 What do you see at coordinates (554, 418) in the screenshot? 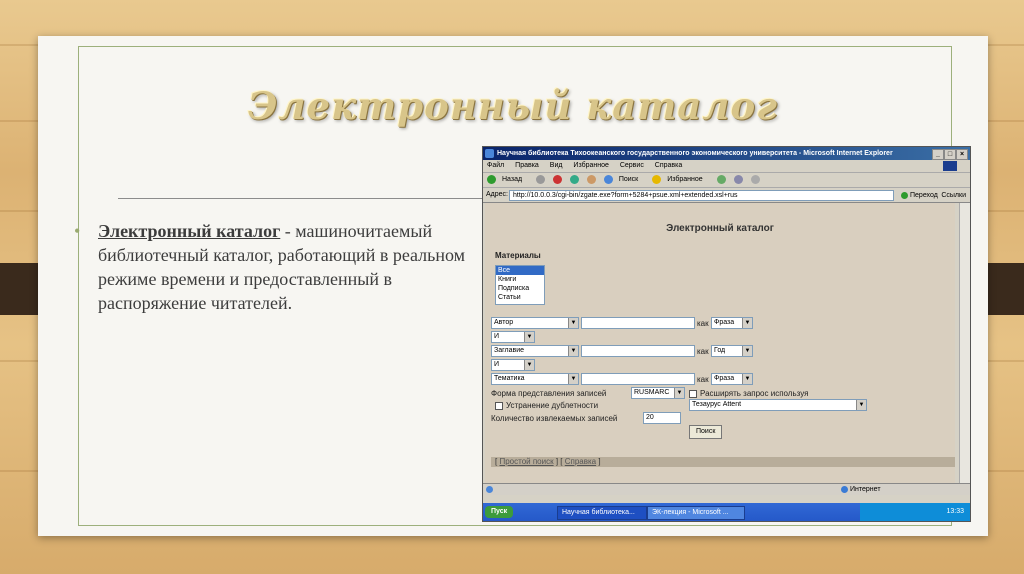
I see `count-label: Количество извлекаемых записей` at bounding box center [554, 418].